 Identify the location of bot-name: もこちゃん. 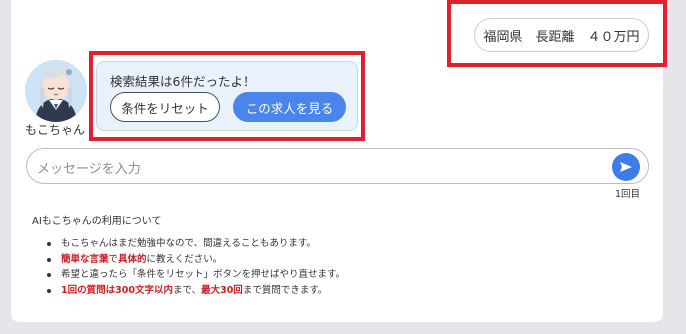
(55, 130).